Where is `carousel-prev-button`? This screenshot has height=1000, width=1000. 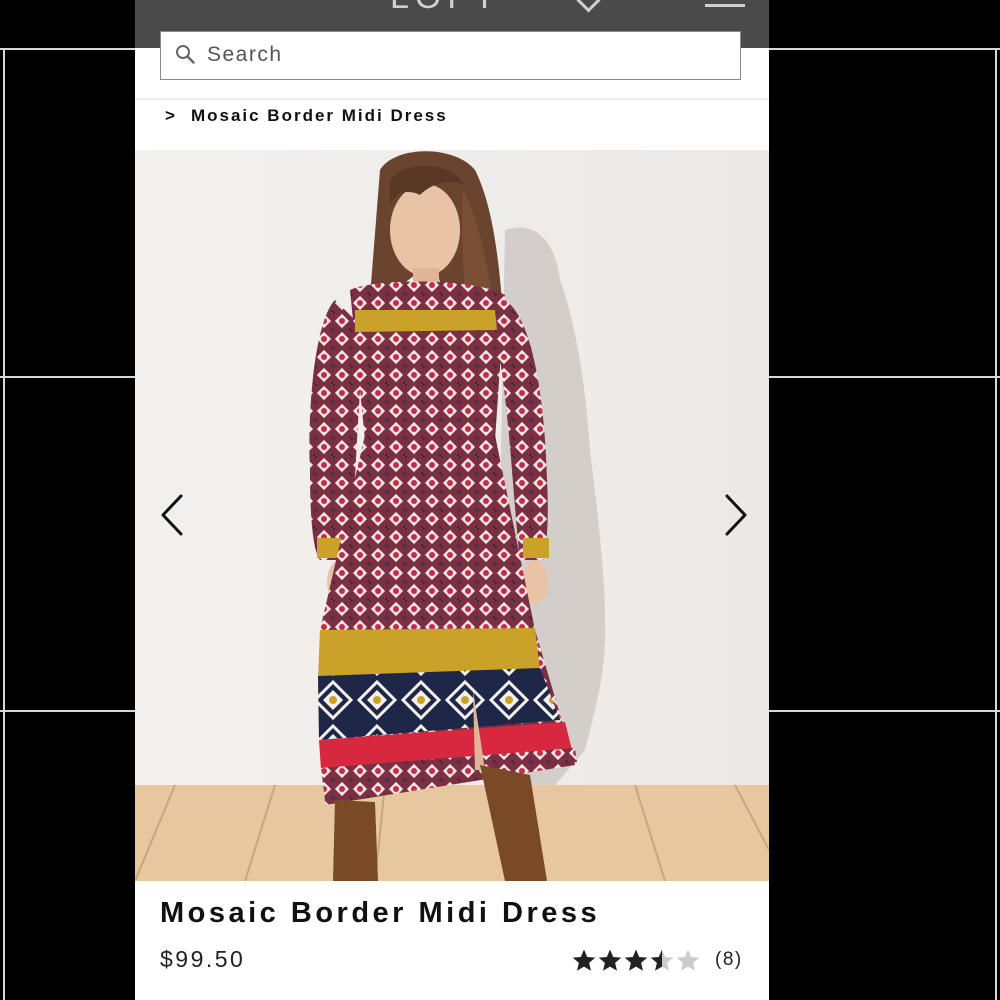 carousel-prev-button is located at coordinates (173, 515).